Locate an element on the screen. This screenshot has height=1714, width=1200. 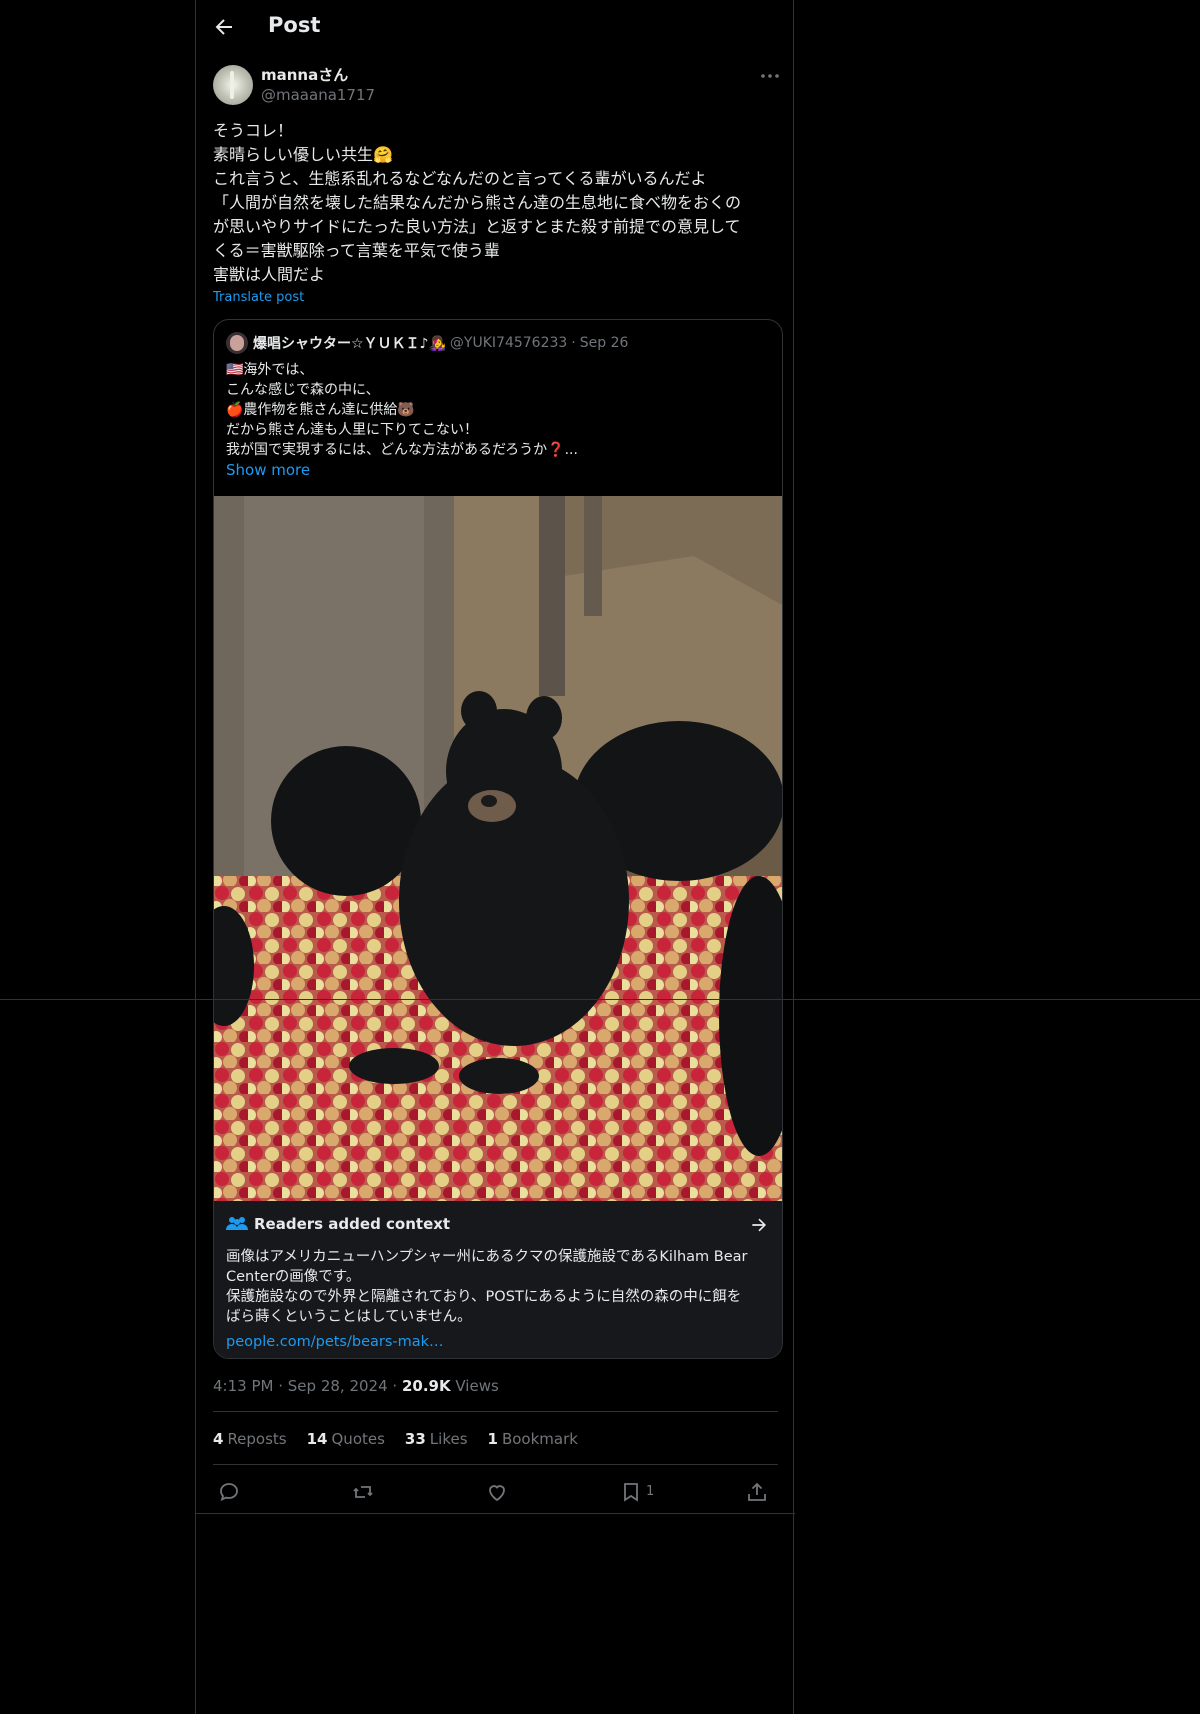
engagement-stats: 4 Reposts 14 Quotes 33 Likes 1 Bookmark is located at coordinates (395, 1439).